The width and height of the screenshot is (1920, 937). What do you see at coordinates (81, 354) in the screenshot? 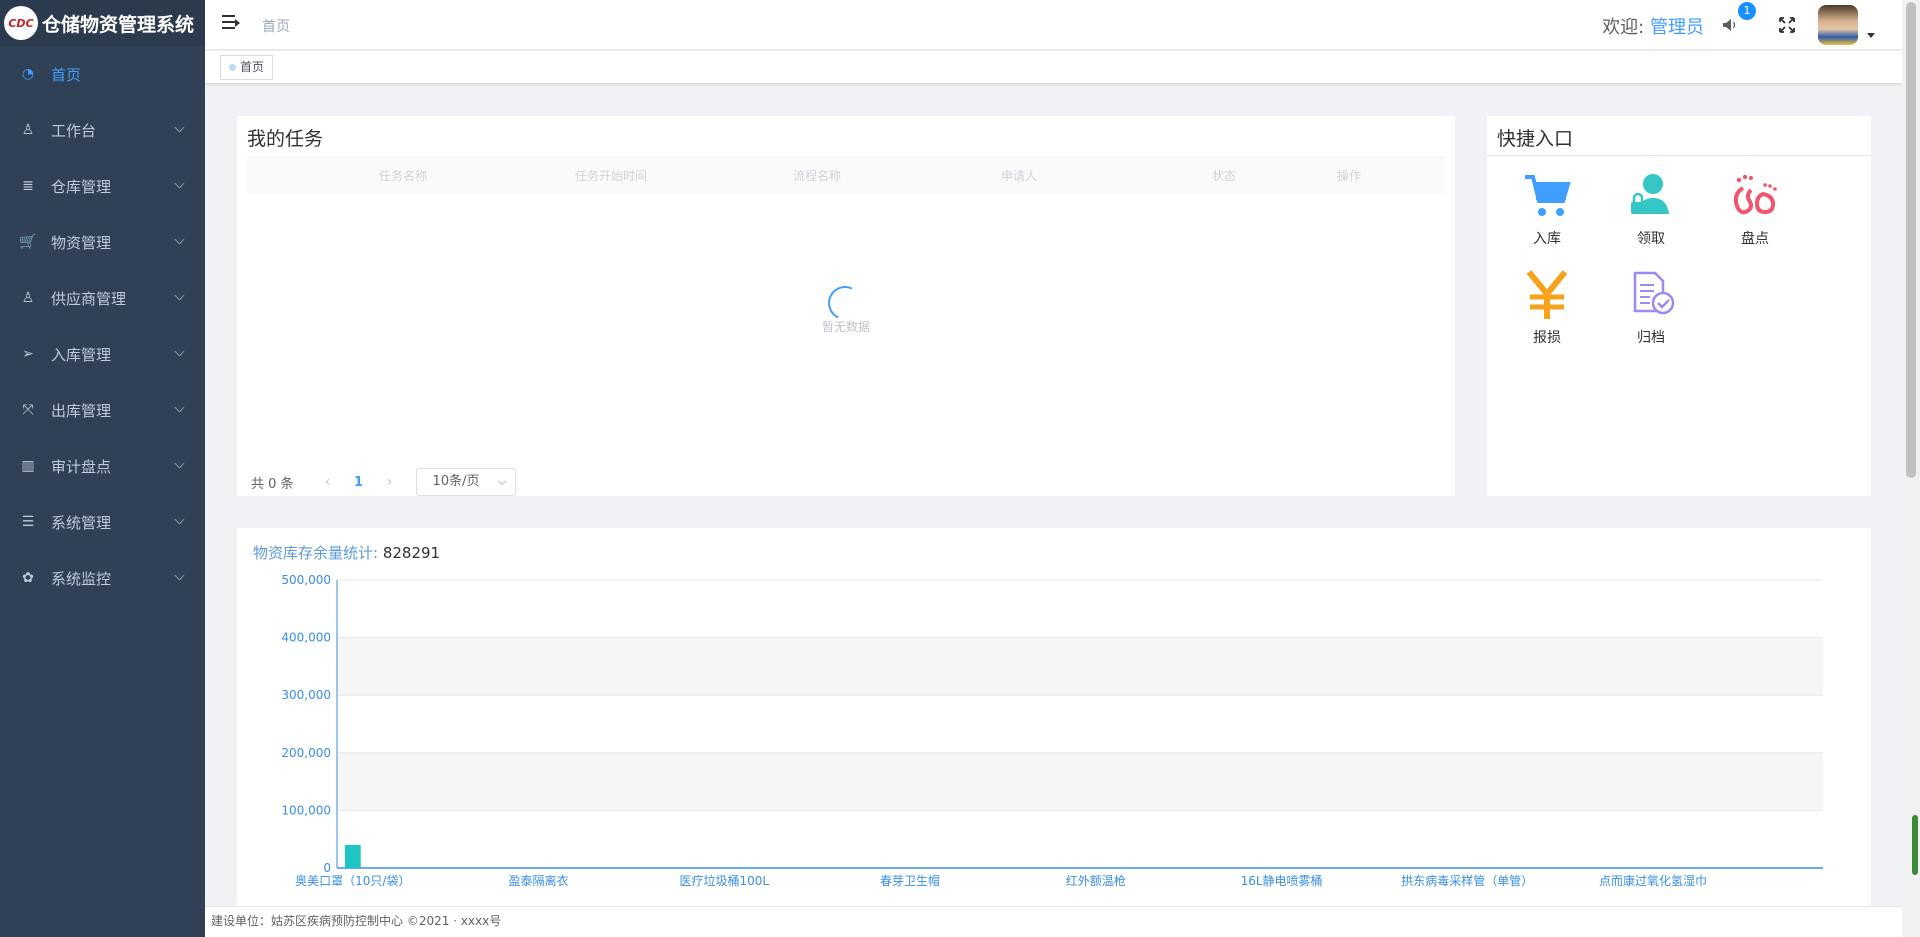
I see `sidebar-item-label: 入库管理` at bounding box center [81, 354].